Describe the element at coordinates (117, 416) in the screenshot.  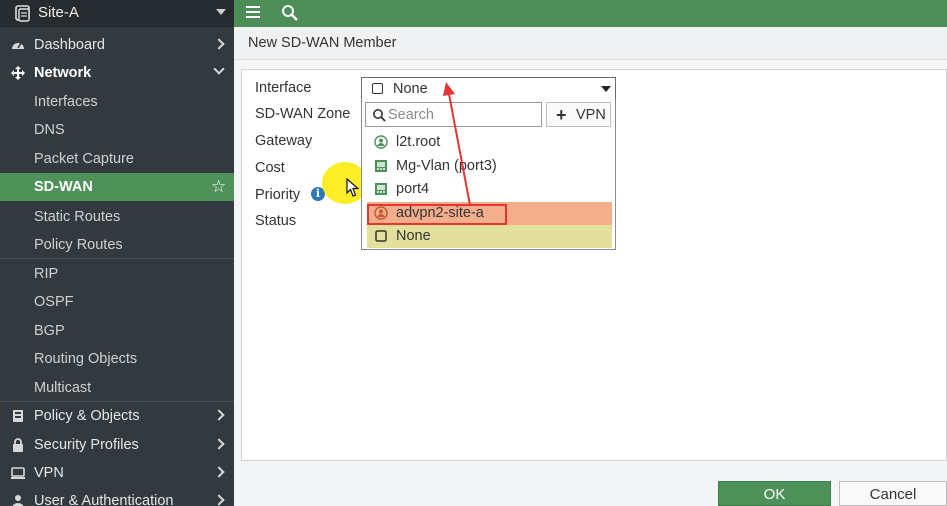
I see `nav-policy-objects: Policy & Objects` at that location.